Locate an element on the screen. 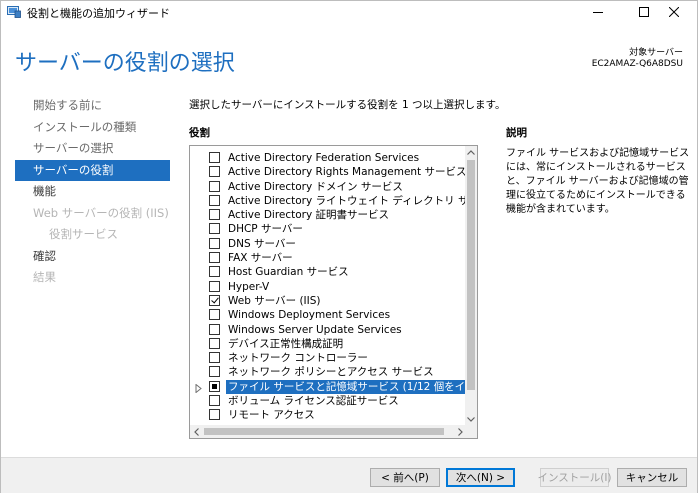 The height and width of the screenshot is (493, 698). role-item: Active Directory Federation Services is located at coordinates (328, 158).